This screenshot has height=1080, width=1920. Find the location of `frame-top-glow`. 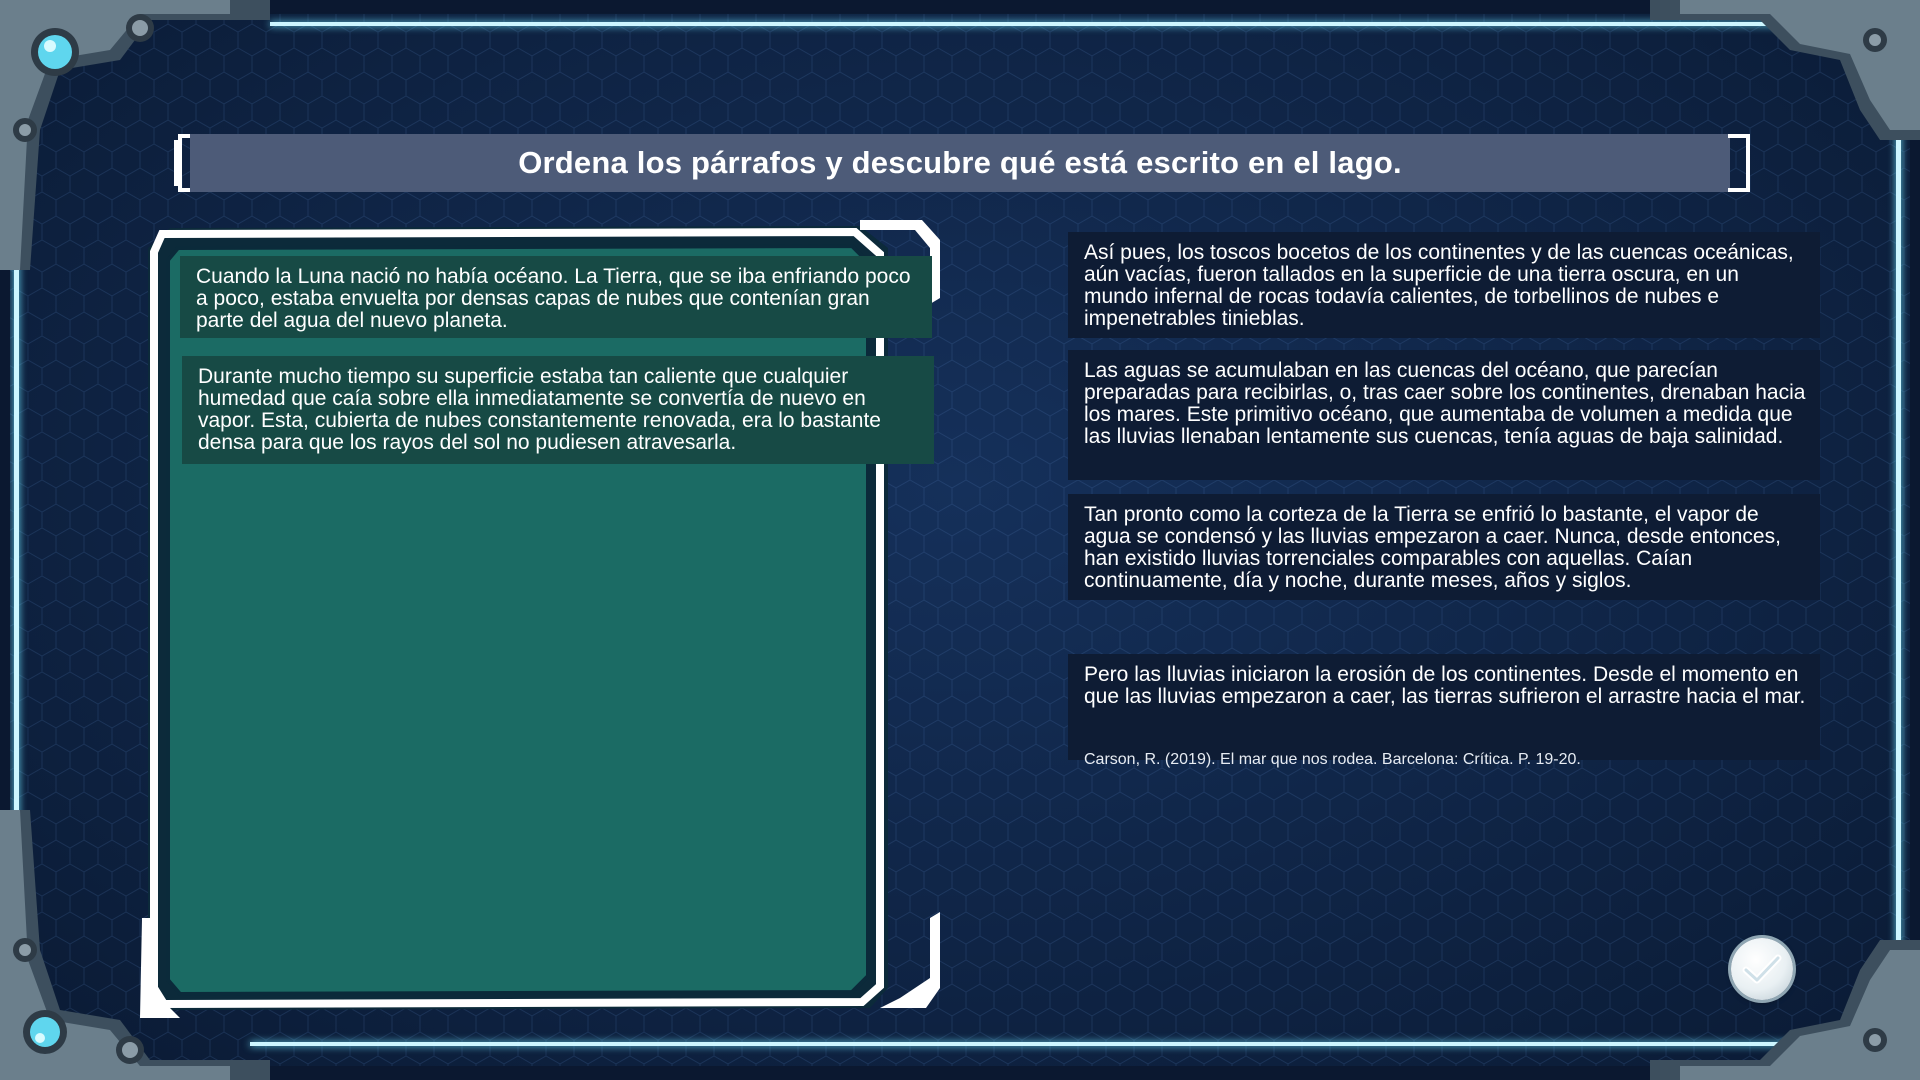

frame-top-glow is located at coordinates (1030, 24).